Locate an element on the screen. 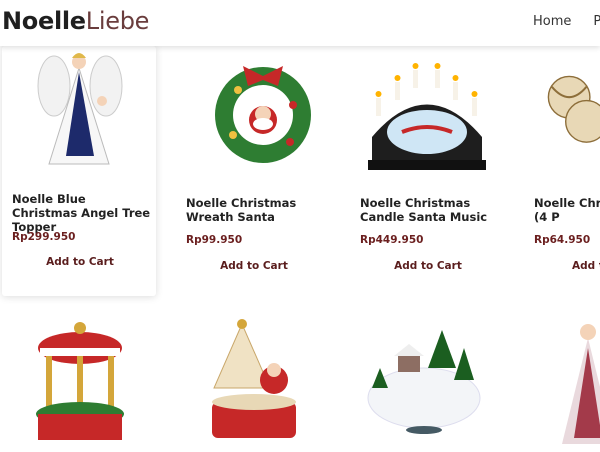 Image resolution: width=600 pixels, height=452 pixels. angel-figure-image is located at coordinates (579, 383).